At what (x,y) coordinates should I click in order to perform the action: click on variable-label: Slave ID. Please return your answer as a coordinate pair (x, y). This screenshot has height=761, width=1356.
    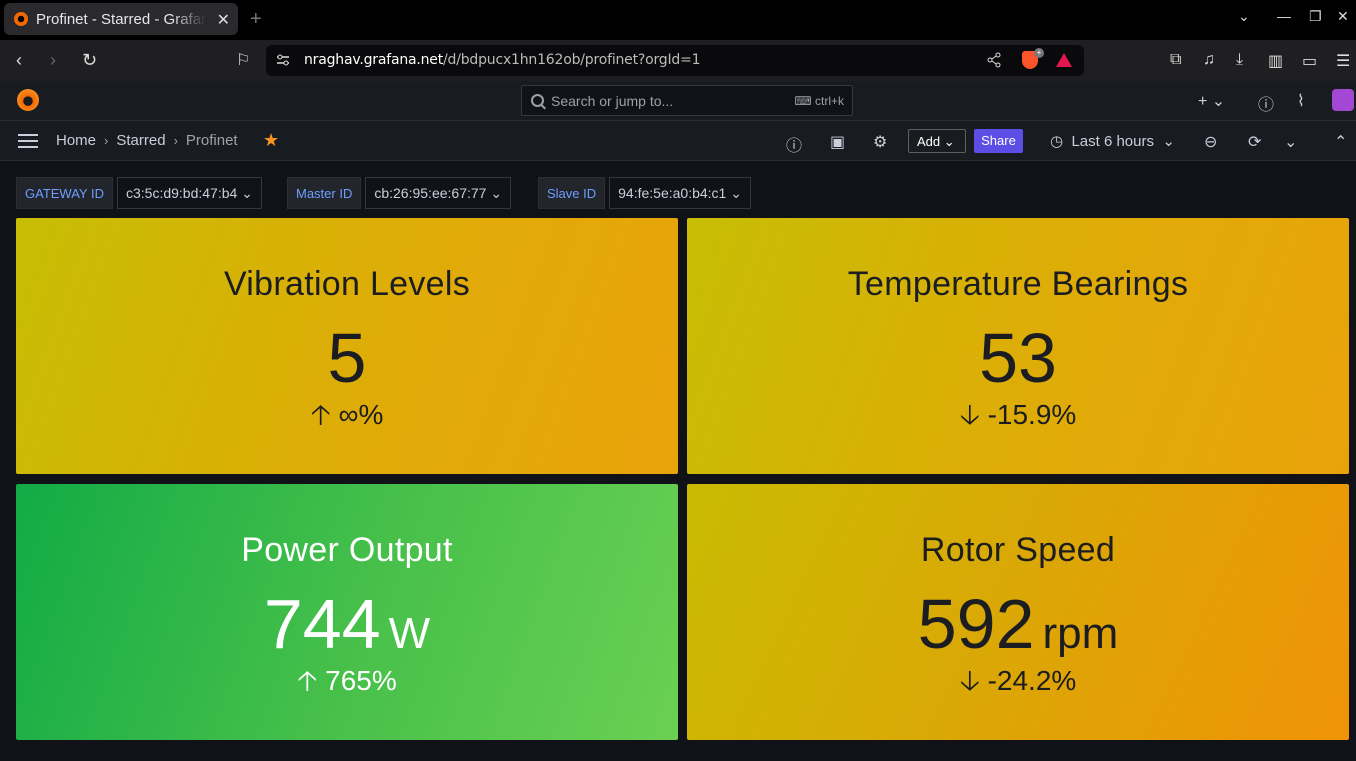
    Looking at the image, I should click on (572, 193).